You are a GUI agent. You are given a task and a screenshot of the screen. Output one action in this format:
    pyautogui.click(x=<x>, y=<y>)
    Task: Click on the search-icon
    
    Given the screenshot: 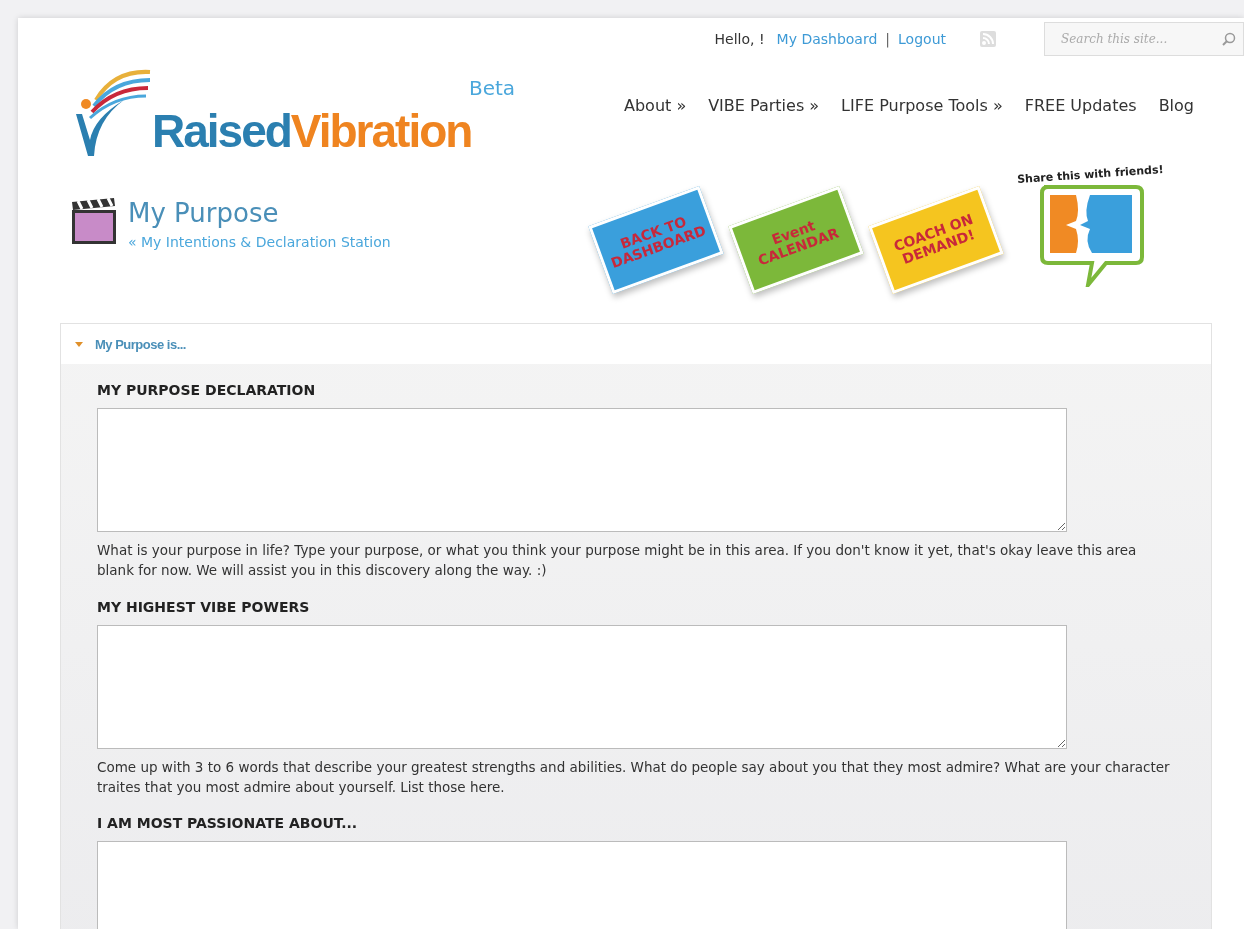 What is the action you would take?
    pyautogui.click(x=1229, y=39)
    